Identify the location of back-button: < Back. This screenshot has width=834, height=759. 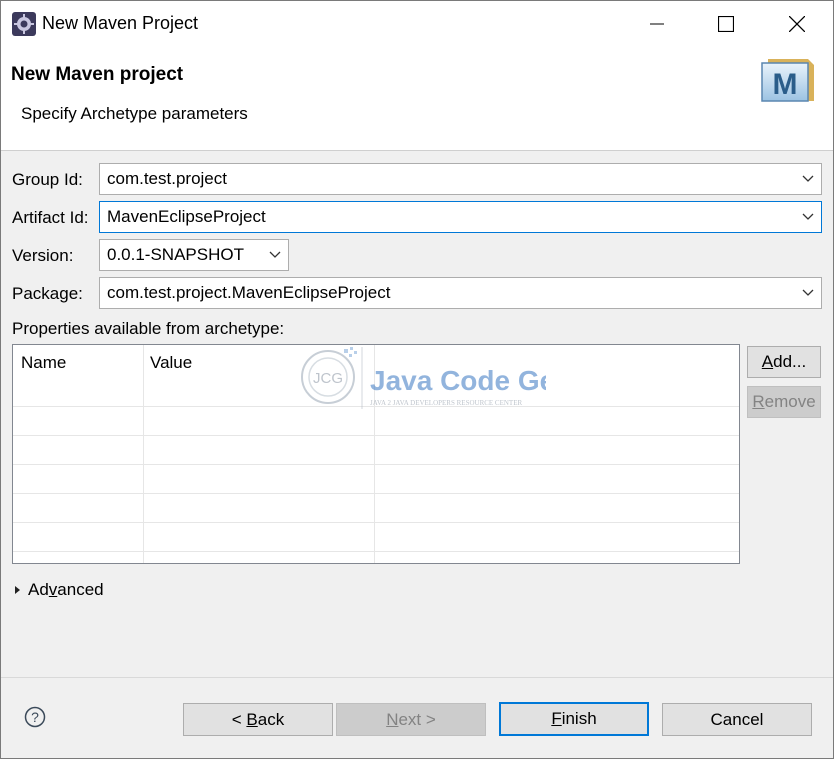
(258, 719).